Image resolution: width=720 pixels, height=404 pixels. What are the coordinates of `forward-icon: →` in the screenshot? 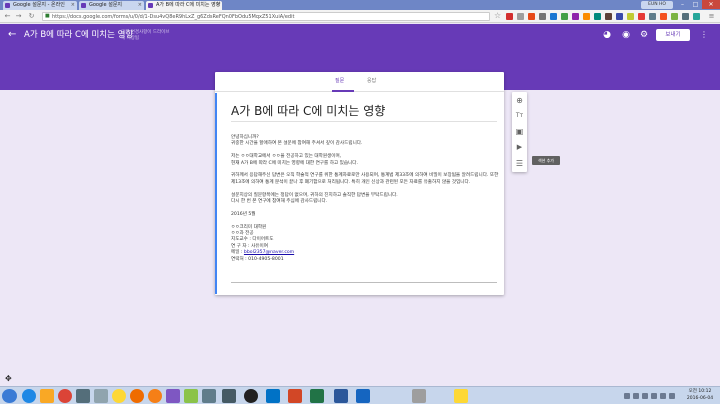 It's located at (18, 16).